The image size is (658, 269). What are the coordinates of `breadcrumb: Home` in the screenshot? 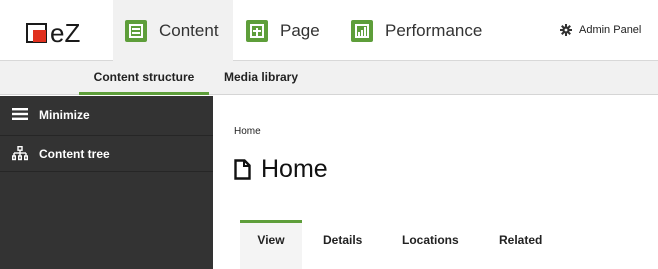 It's located at (247, 131).